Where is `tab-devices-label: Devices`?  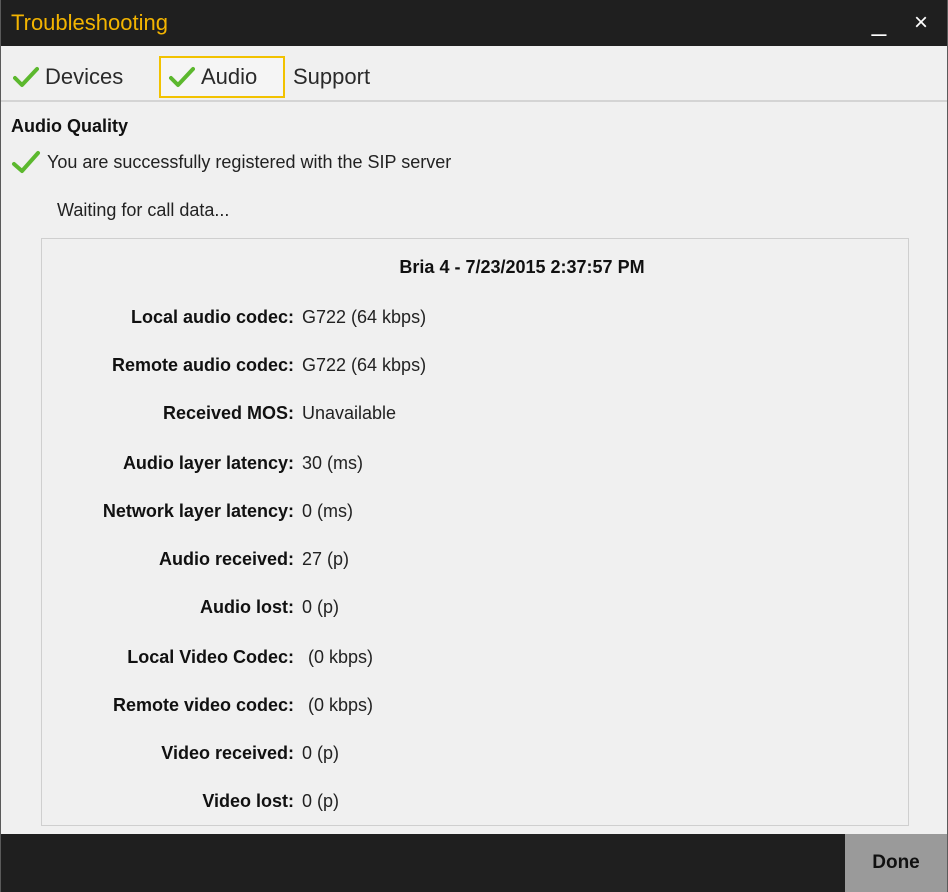 tab-devices-label: Devices is located at coordinates (84, 76).